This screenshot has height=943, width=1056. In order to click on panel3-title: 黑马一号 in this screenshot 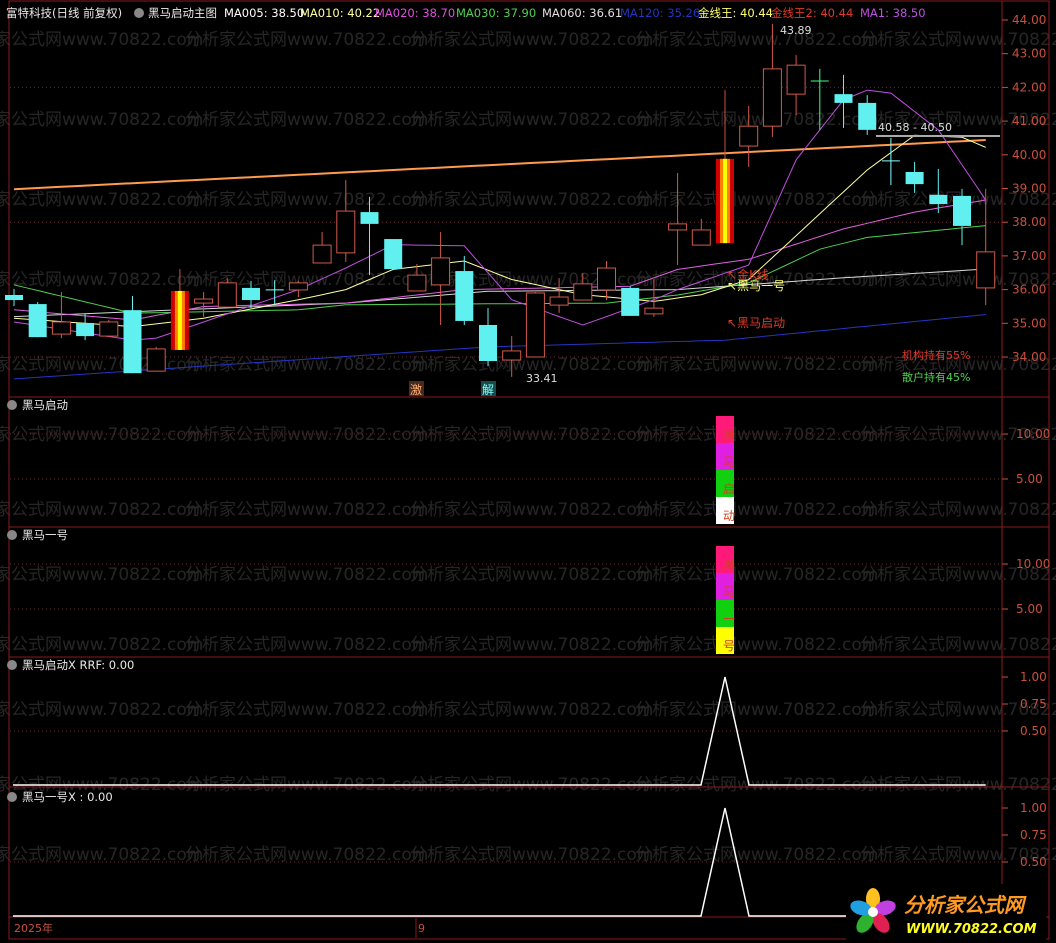, I will do `click(45, 535)`.